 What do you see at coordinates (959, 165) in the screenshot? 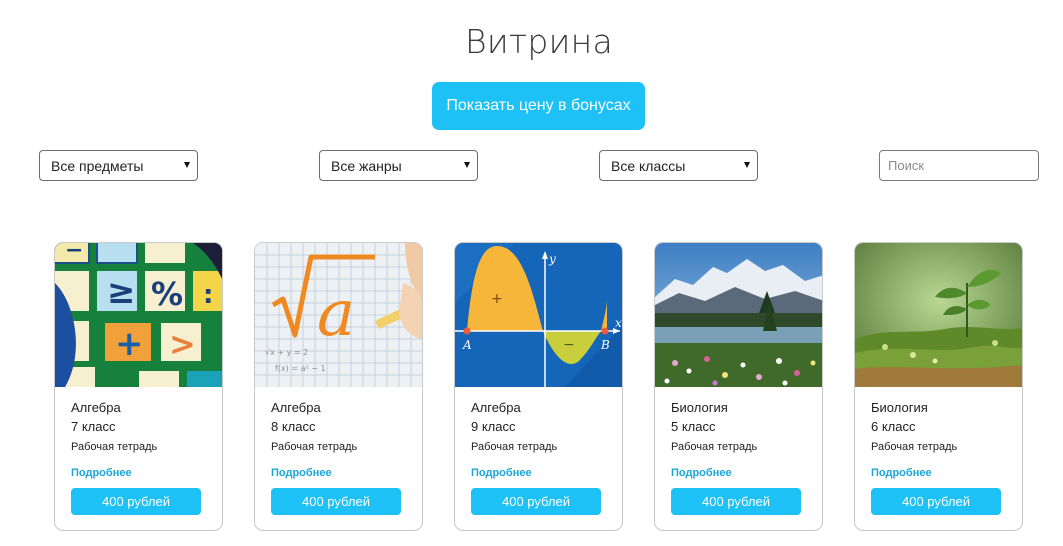
I see `search-input` at bounding box center [959, 165].